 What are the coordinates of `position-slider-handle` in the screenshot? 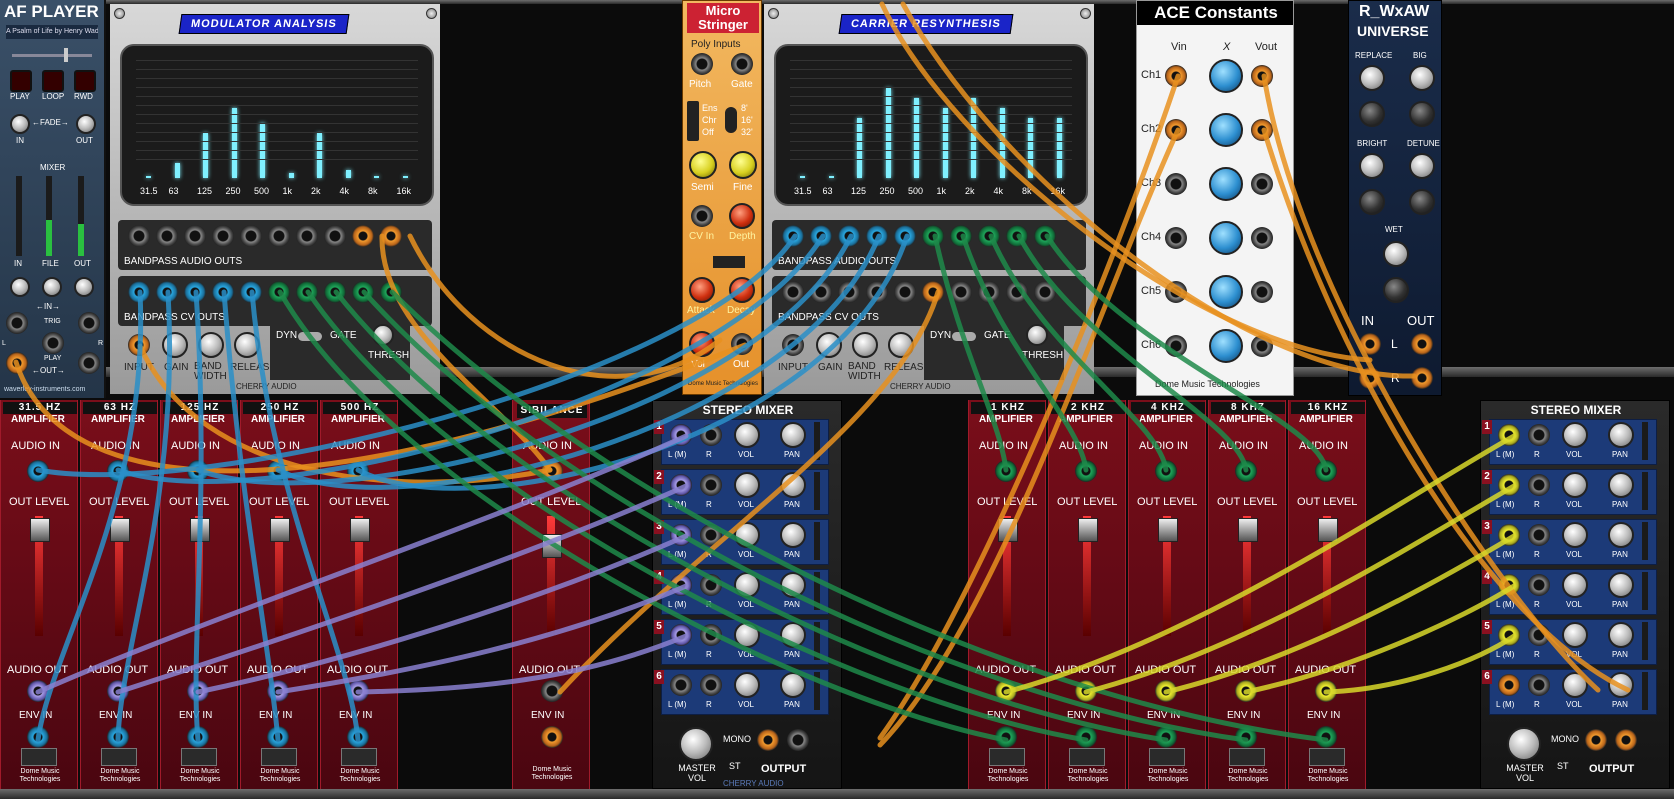 It's located at (66, 55).